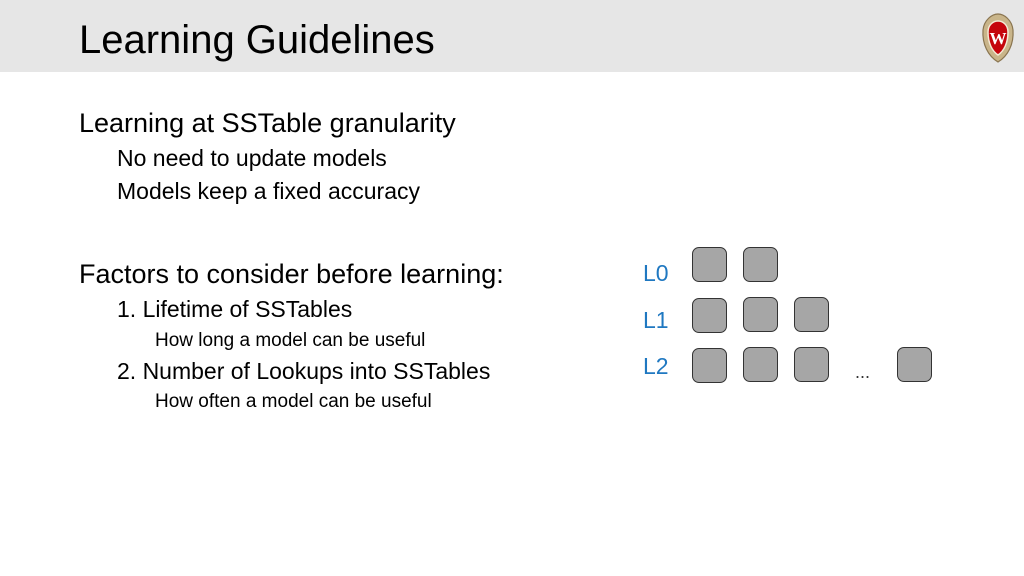 The image size is (1024, 576). I want to click on slide-header: Learning Guidelines W, so click(512, 36).